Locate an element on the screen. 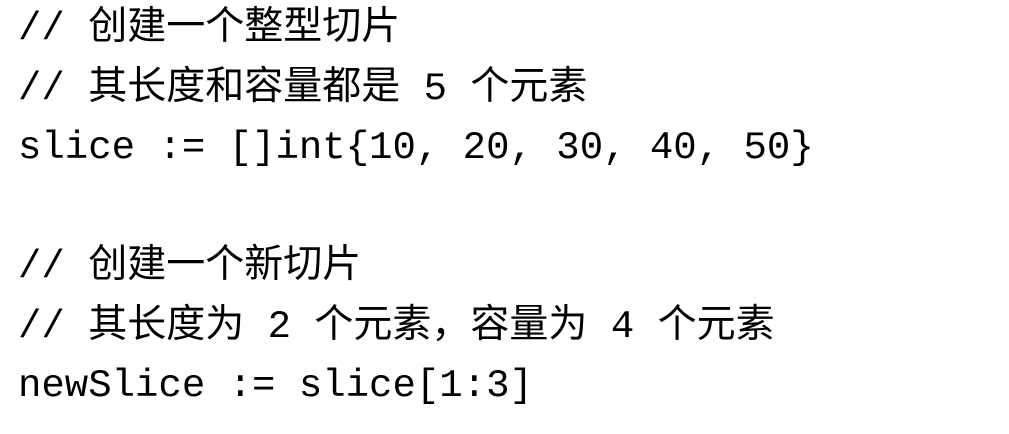 This screenshot has width=1009, height=434. comment-line: // 其长度为 2 个元素，容量为 4 个元素 is located at coordinates (396, 326).